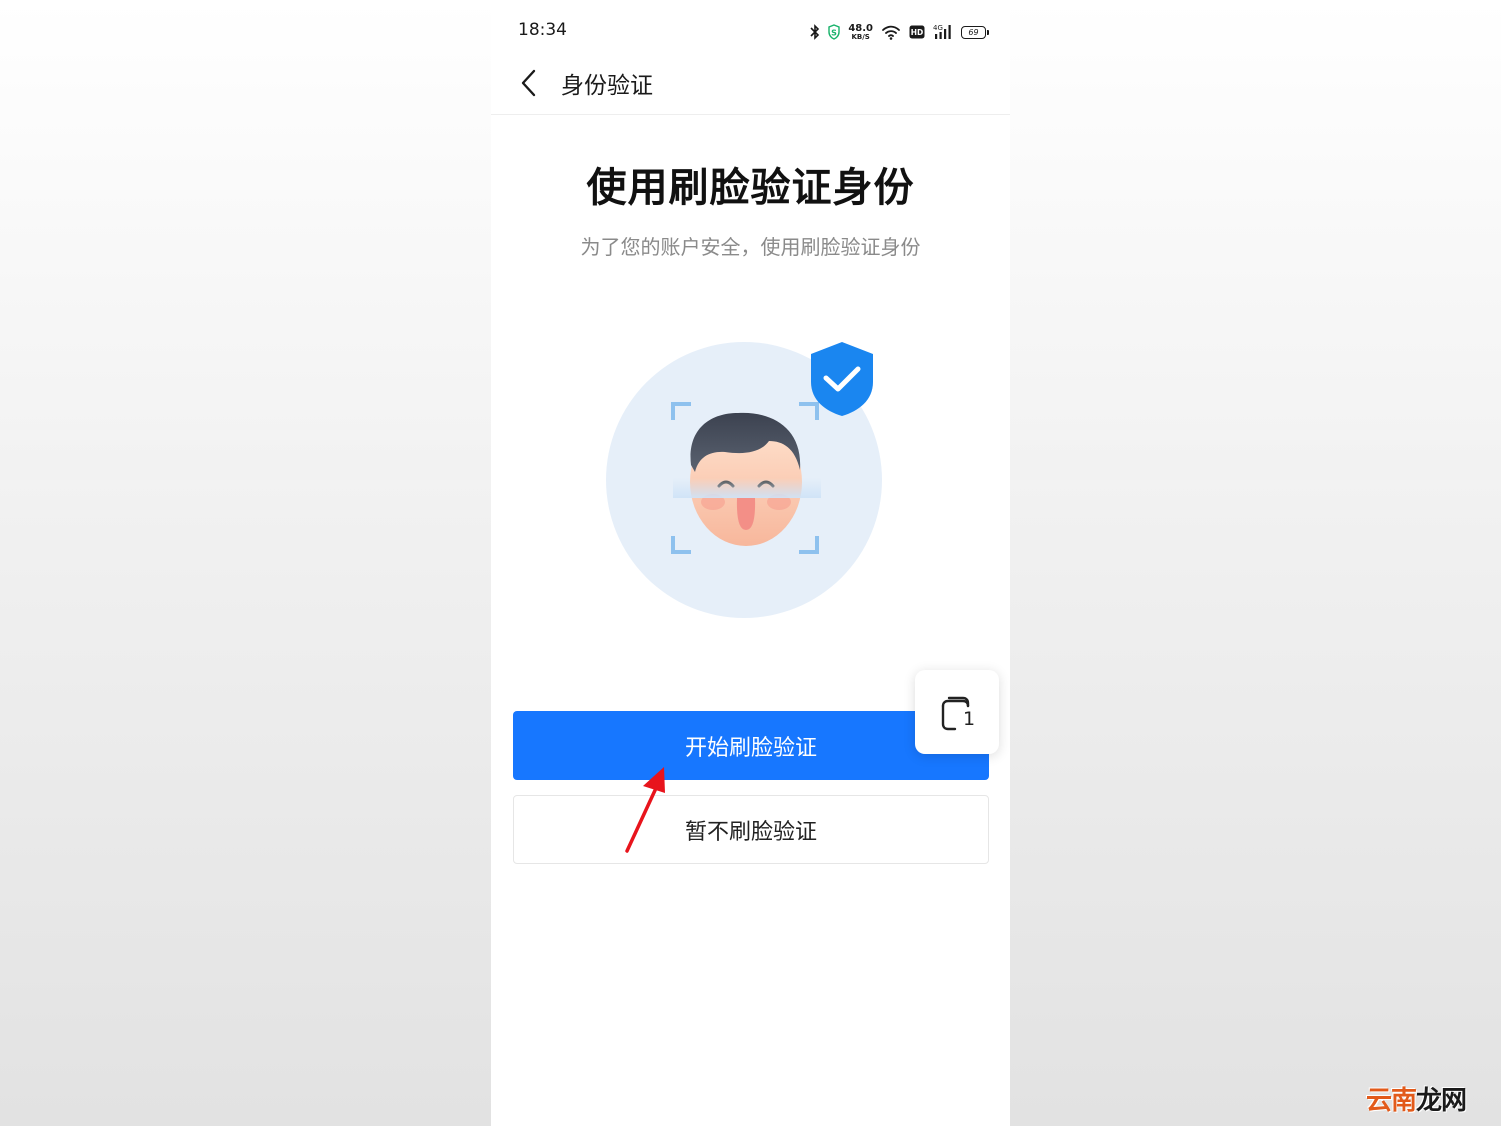 The image size is (1501, 1126). Describe the element at coordinates (860, 28) in the screenshot. I see `net-speed-value: 48.0` at that location.